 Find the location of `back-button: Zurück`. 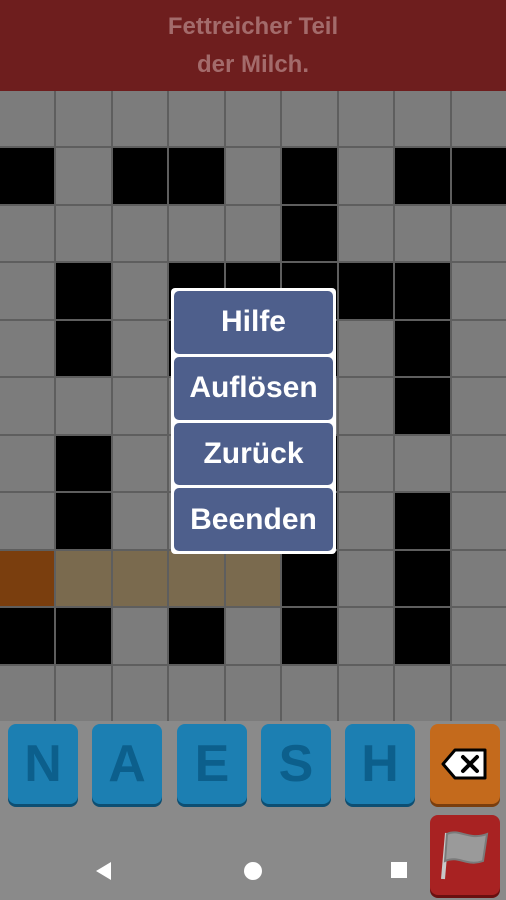

back-button: Zurück is located at coordinates (253, 454).